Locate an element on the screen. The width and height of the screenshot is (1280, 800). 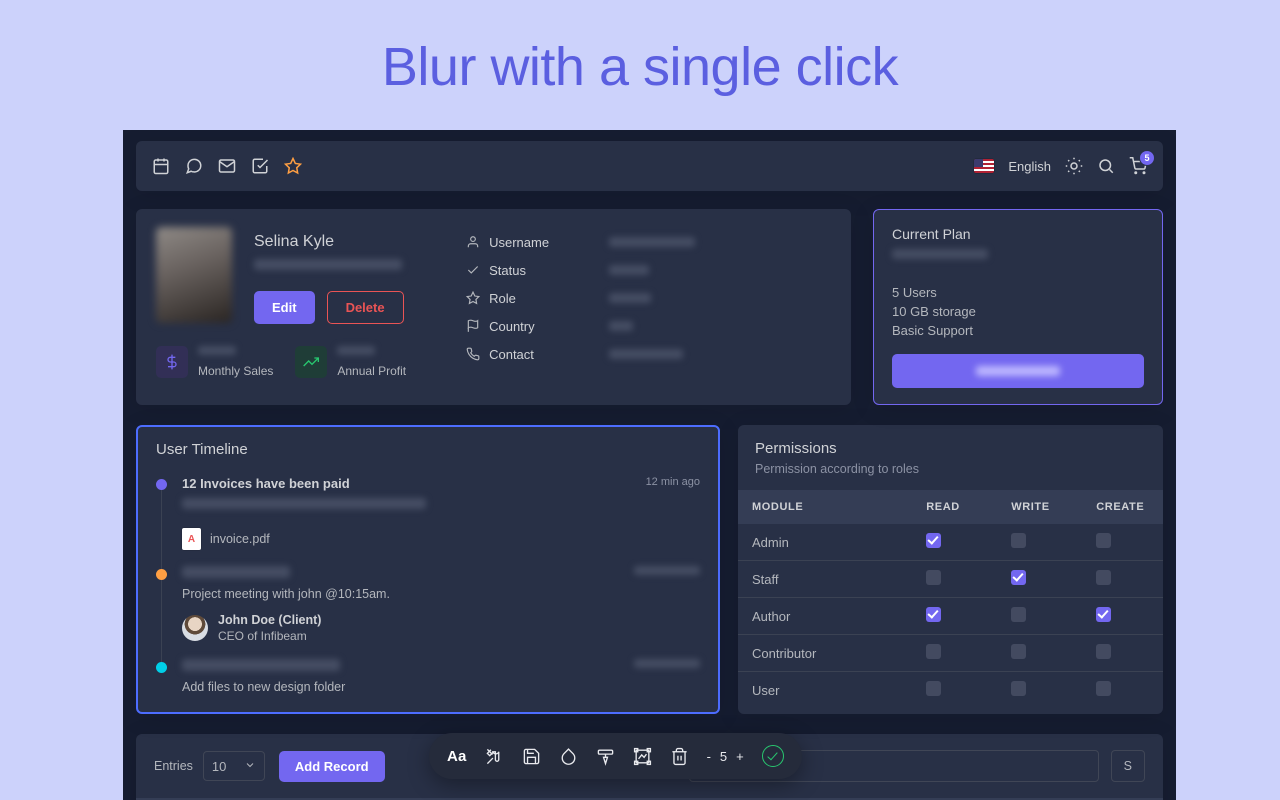
permissions-col-module: MODULE is located at coordinates (825, 507).